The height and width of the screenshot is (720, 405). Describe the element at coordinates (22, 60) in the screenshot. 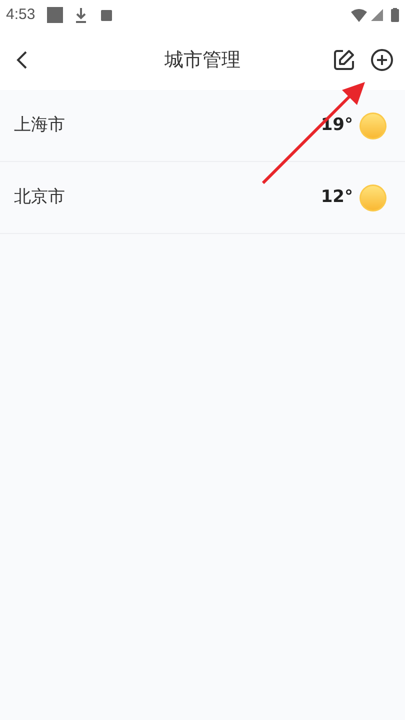

I see `back-icon` at that location.